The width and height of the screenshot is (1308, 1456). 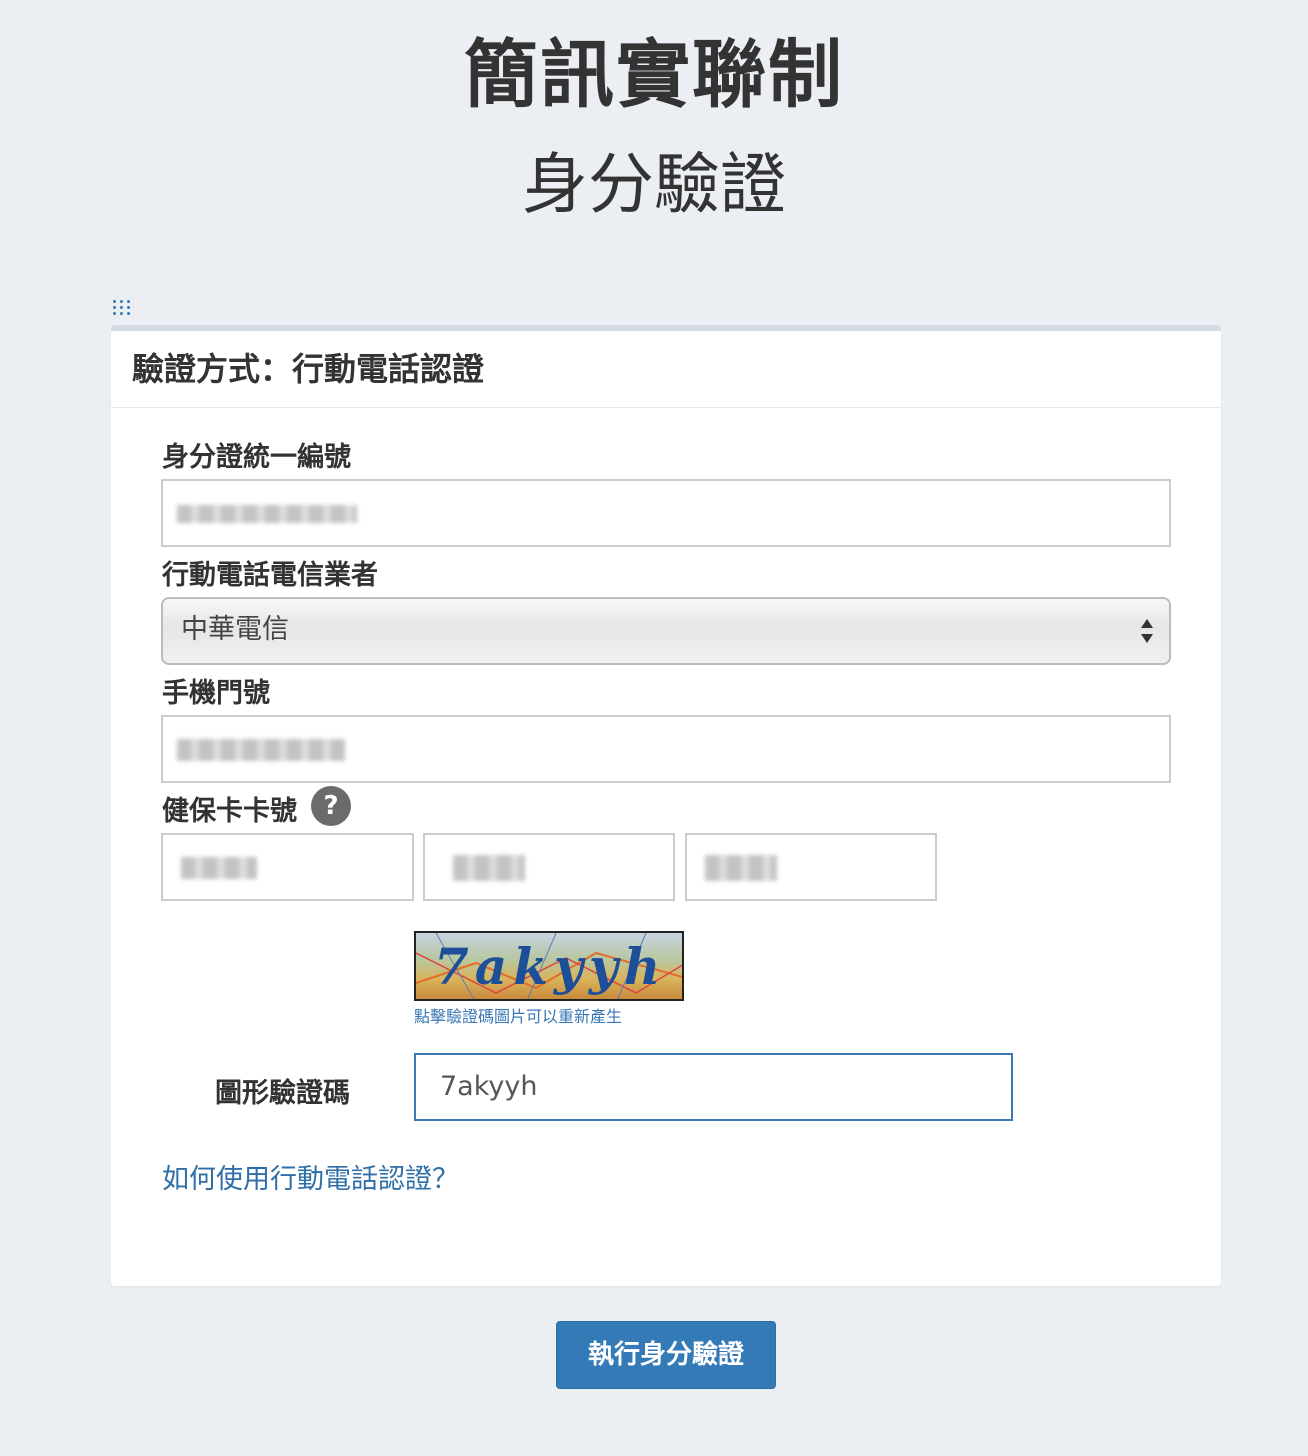 I want to click on submit-verification-button: 執行身分驗證, so click(x=666, y=1355).